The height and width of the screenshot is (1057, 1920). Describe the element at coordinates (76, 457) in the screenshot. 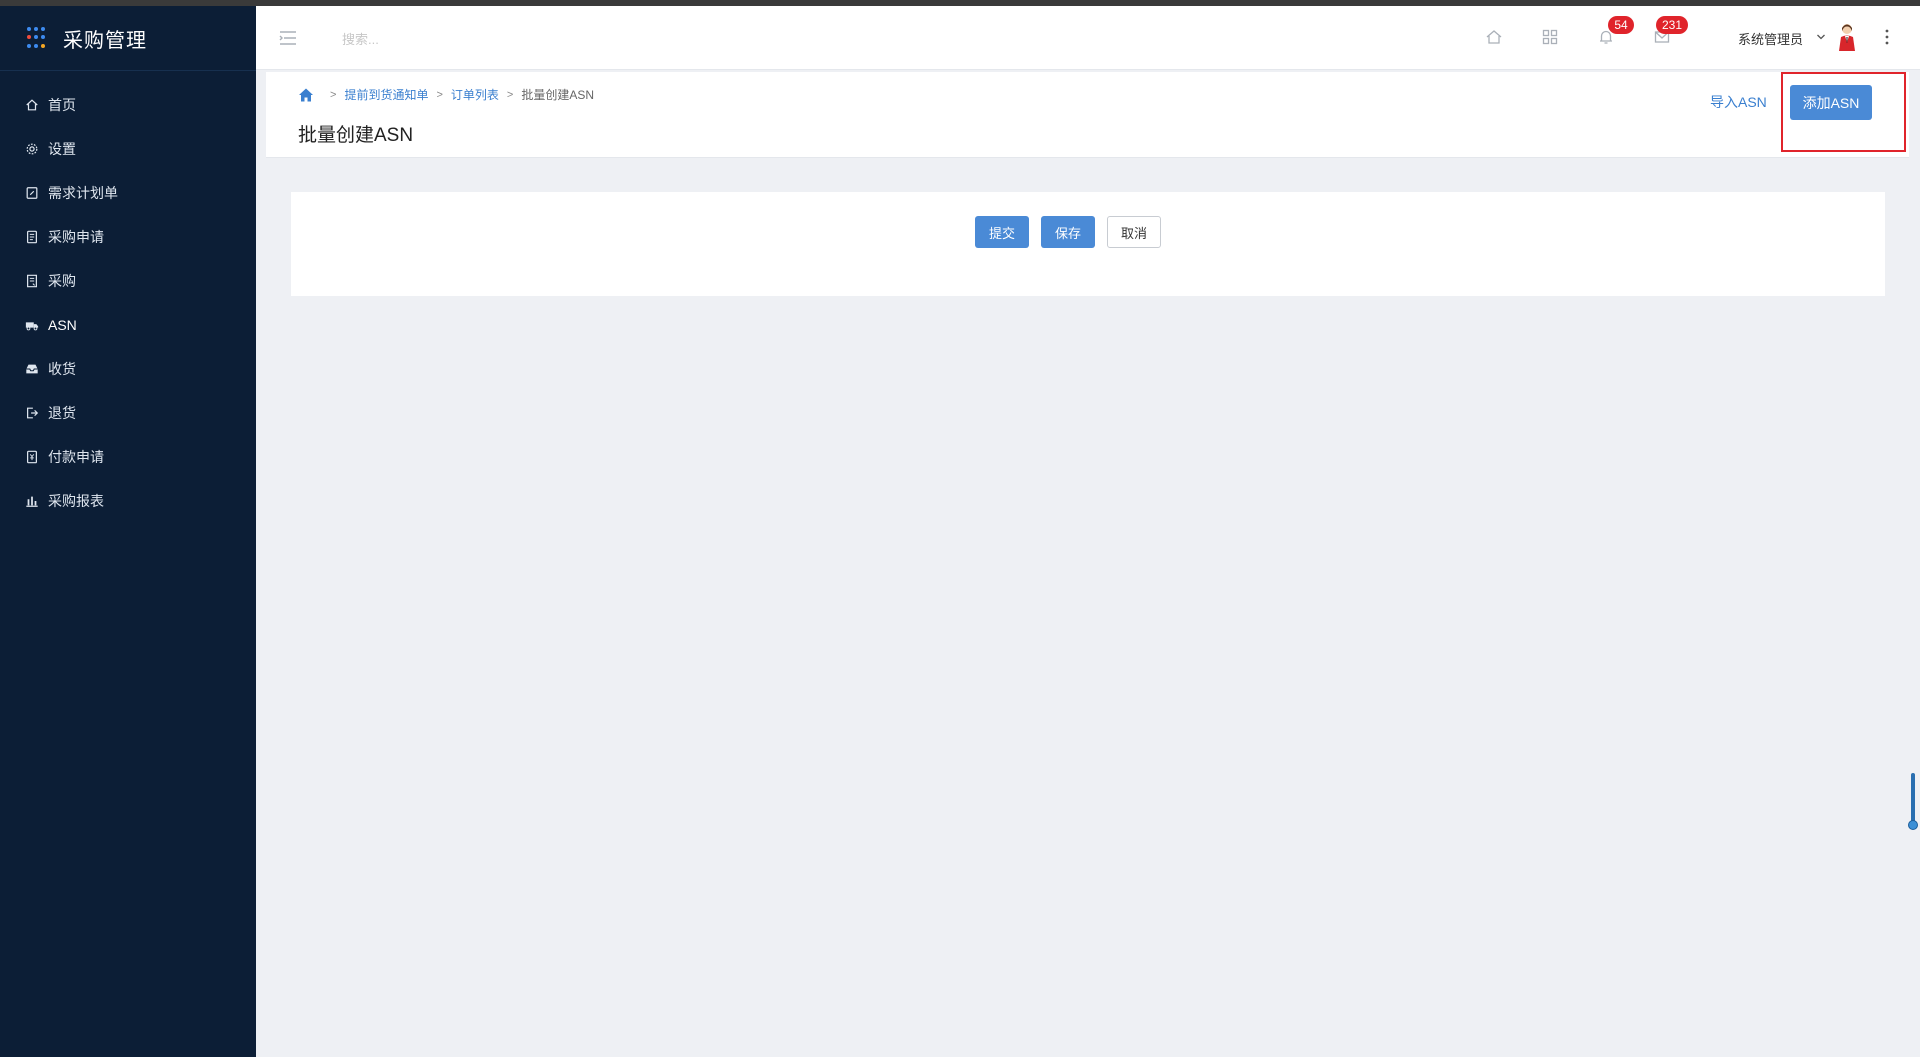

I see `sidebar-item-label: 付款申请` at that location.